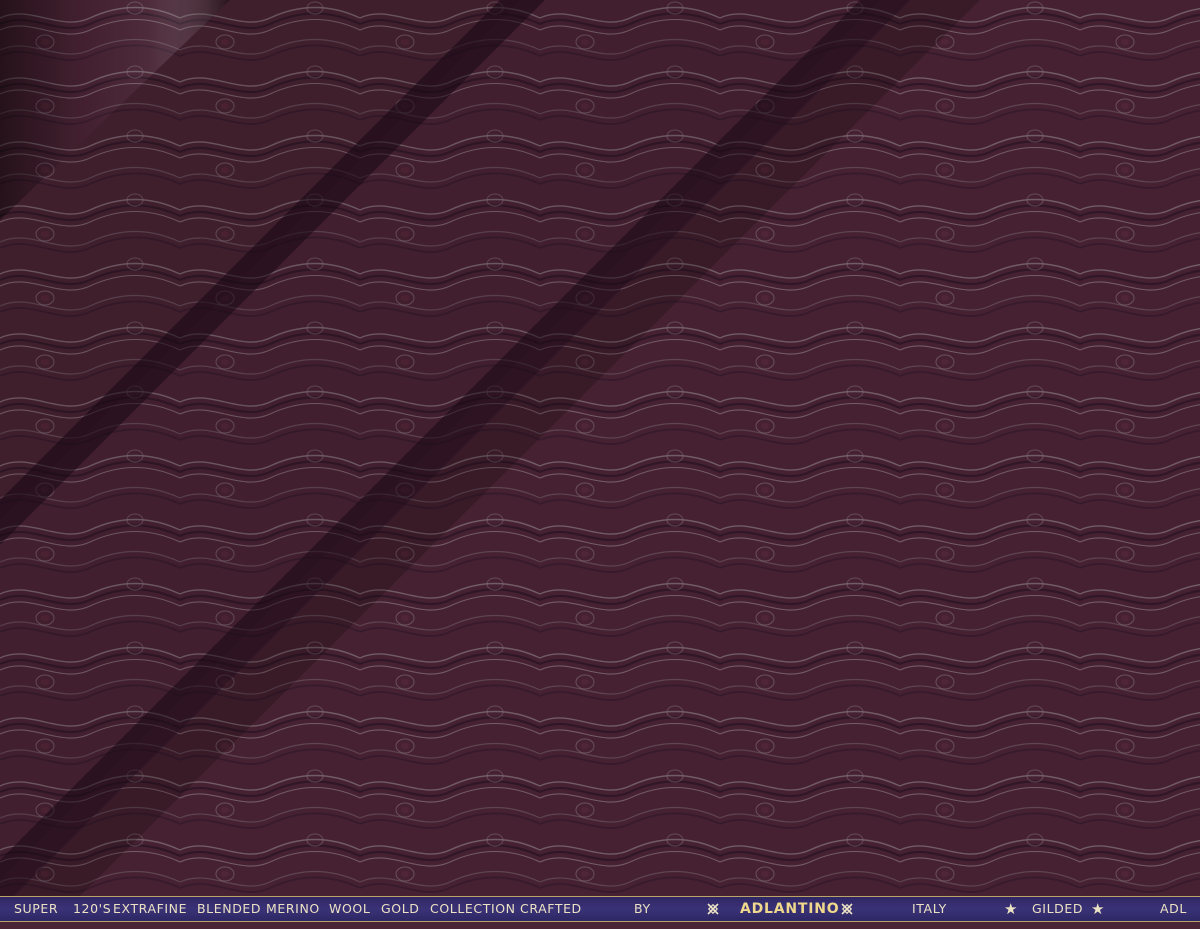 The width and height of the screenshot is (1200, 929). Describe the element at coordinates (1058, 908) in the screenshot. I see `tagline-label: GILDED` at that location.